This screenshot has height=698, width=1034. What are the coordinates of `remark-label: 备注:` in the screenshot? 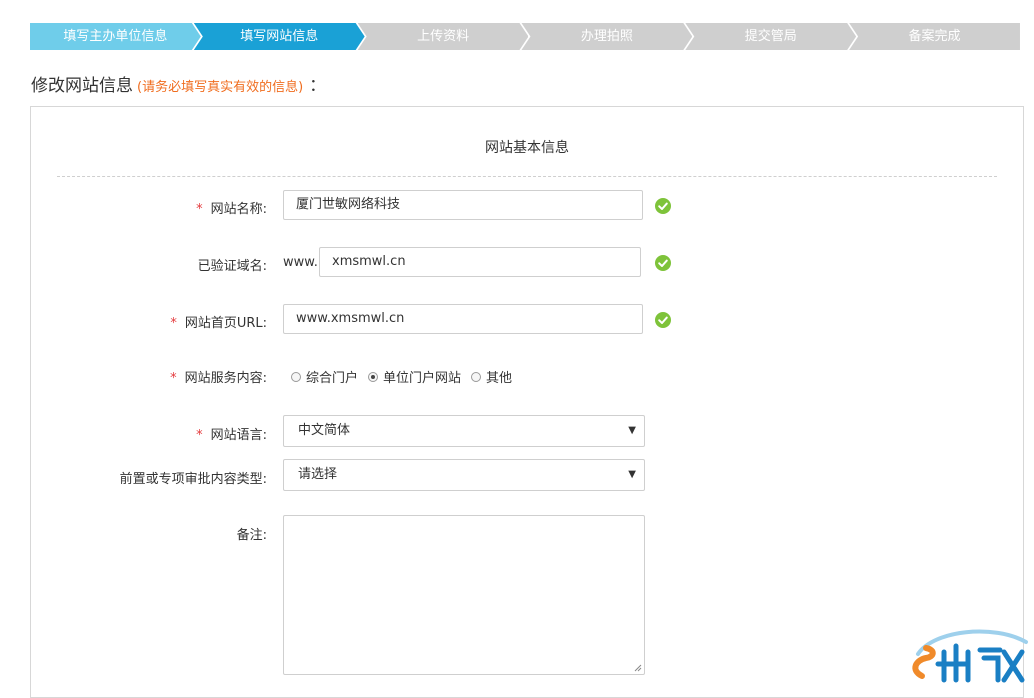 It's located at (251, 535).